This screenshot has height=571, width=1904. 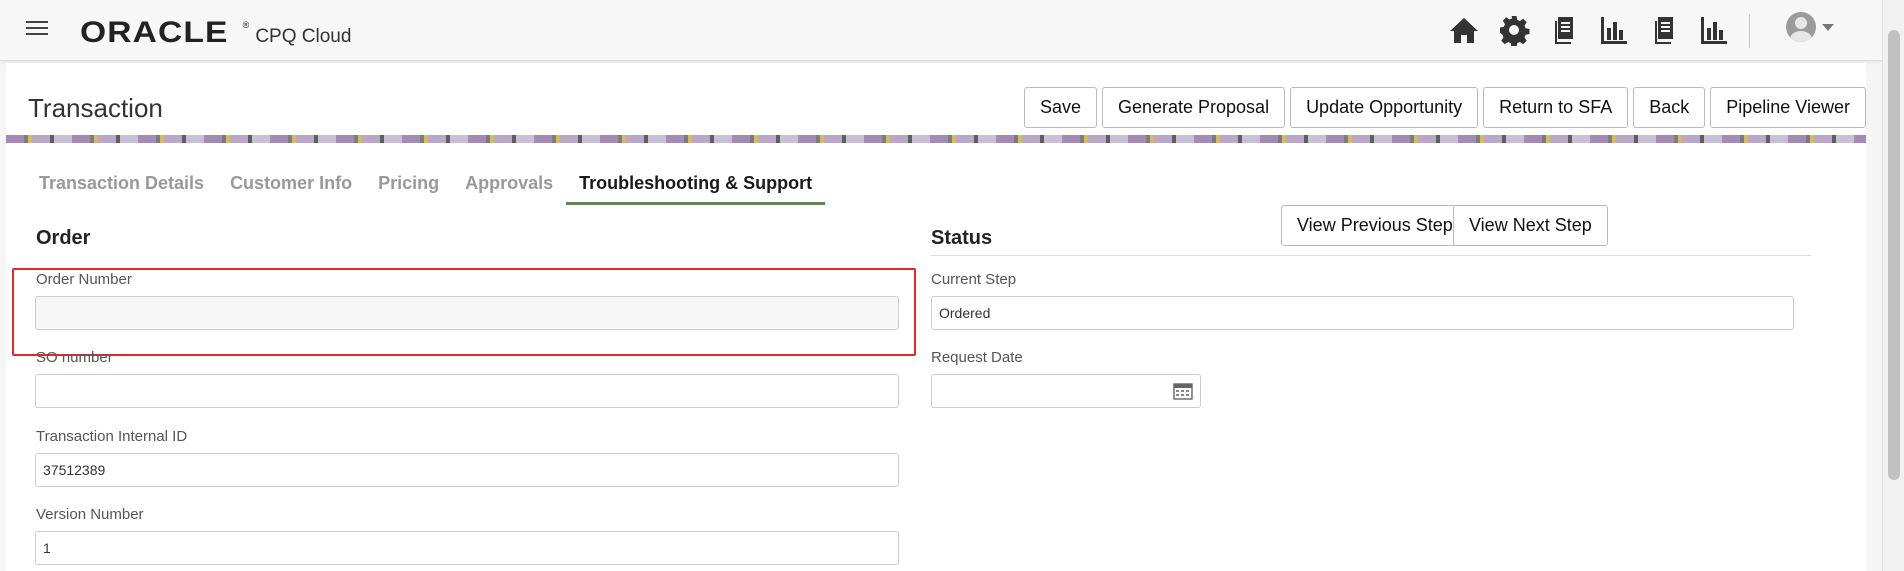 What do you see at coordinates (509, 185) in the screenshot?
I see `tab-approvals: Approvals` at bounding box center [509, 185].